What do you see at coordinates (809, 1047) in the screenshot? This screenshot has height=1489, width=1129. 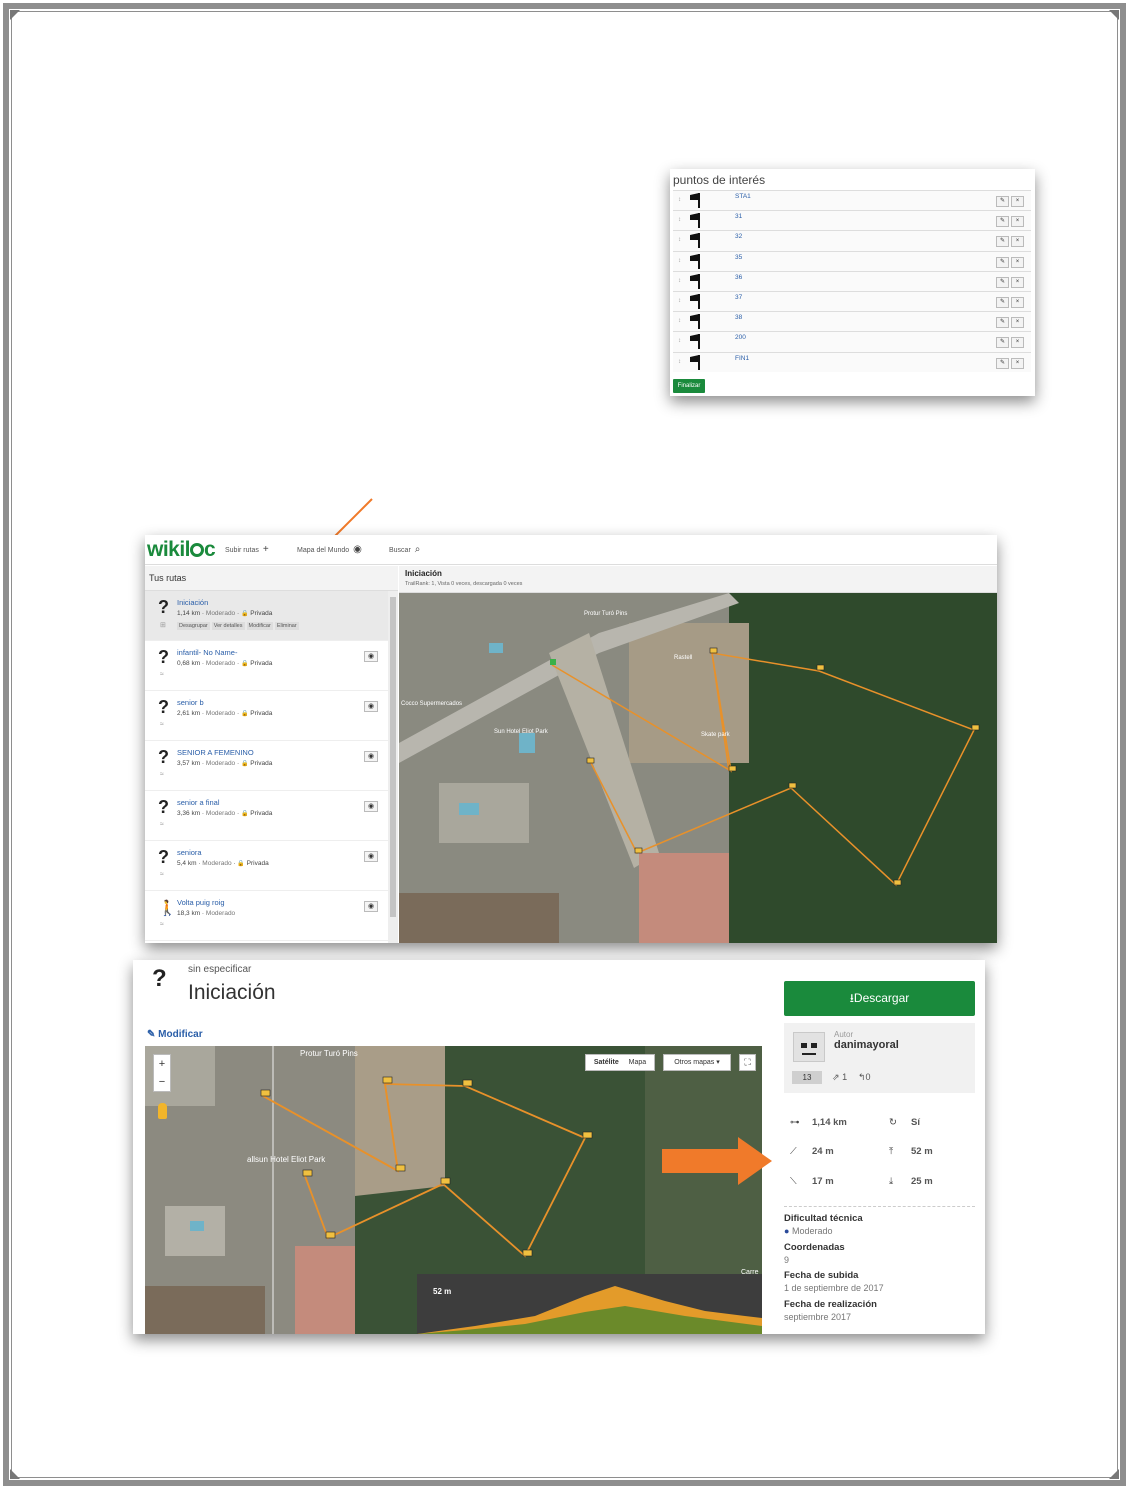 I see `avatar` at bounding box center [809, 1047].